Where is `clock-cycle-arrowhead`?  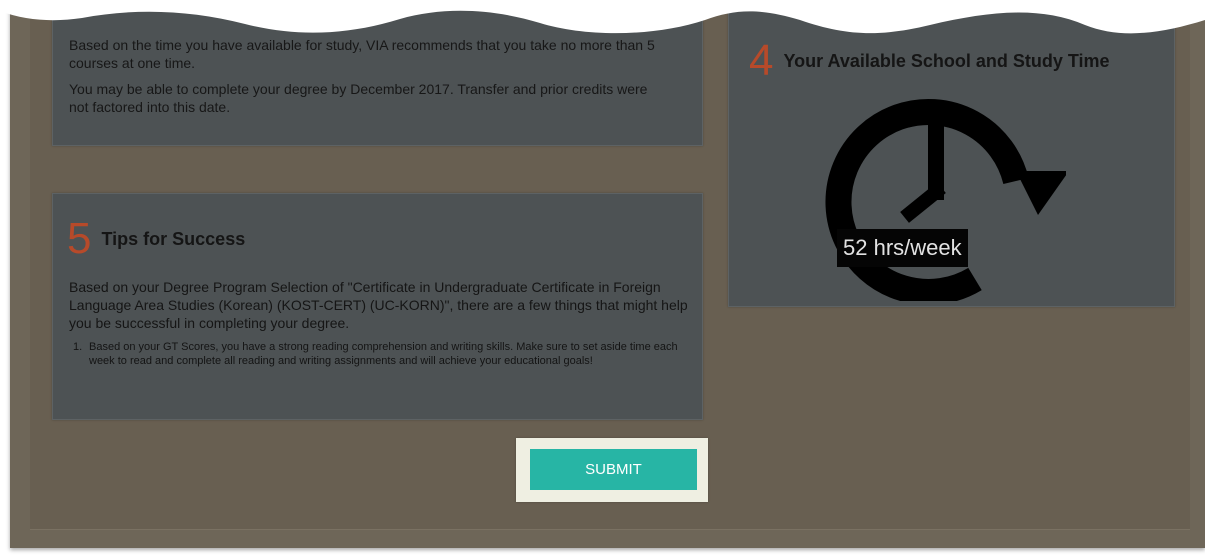
clock-cycle-arrowhead is located at coordinates (1041, 193).